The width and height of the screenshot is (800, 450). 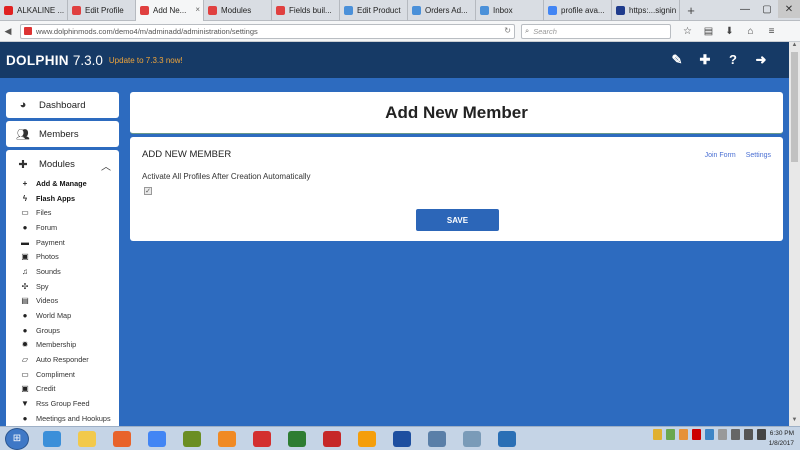 What do you see at coordinates (374, 10) in the screenshot?
I see `browser-tab: Edit Product` at bounding box center [374, 10].